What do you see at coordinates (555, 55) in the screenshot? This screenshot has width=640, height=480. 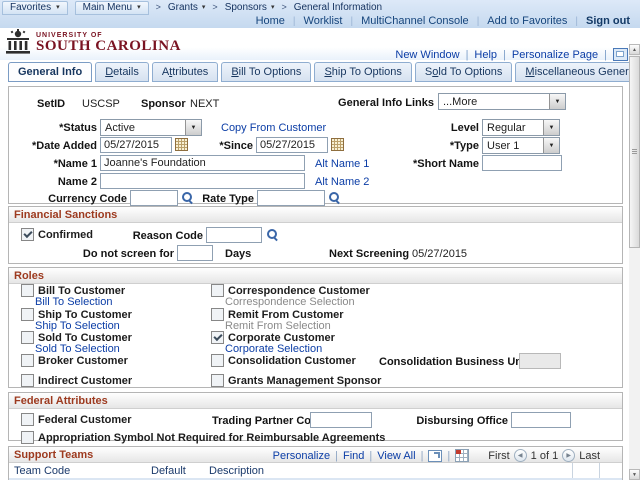 I see `personalize-page-link: Personalize Page` at bounding box center [555, 55].